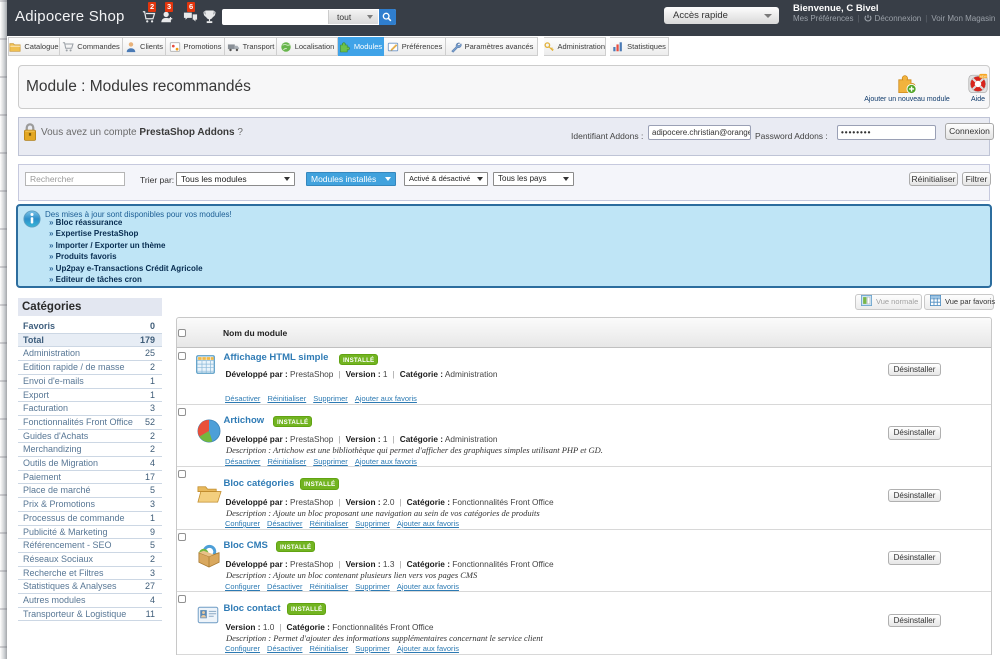 The width and height of the screenshot is (1000, 659). Describe the element at coordinates (983, 76) in the screenshot. I see `svg-text: NEW` at that location.